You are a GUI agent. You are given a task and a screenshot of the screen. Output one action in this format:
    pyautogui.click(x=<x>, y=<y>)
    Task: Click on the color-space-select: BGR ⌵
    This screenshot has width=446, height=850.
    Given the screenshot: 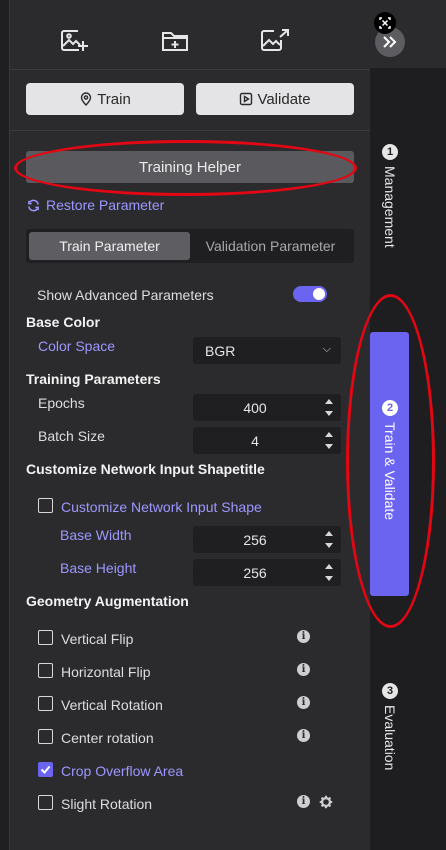 What is the action you would take?
    pyautogui.click(x=267, y=350)
    